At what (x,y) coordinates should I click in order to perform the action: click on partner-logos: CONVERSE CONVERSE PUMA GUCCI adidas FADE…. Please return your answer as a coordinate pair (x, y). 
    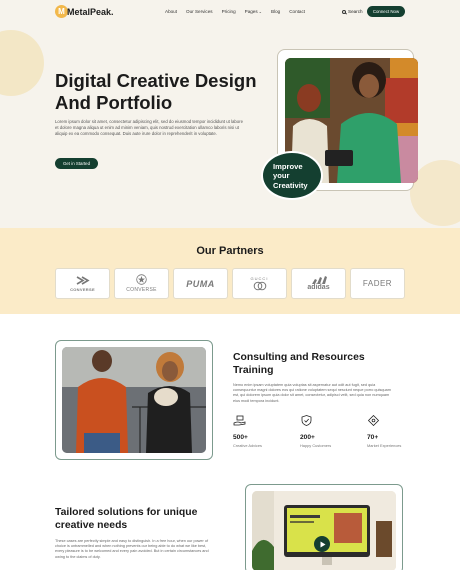
    Looking at the image, I should click on (230, 283).